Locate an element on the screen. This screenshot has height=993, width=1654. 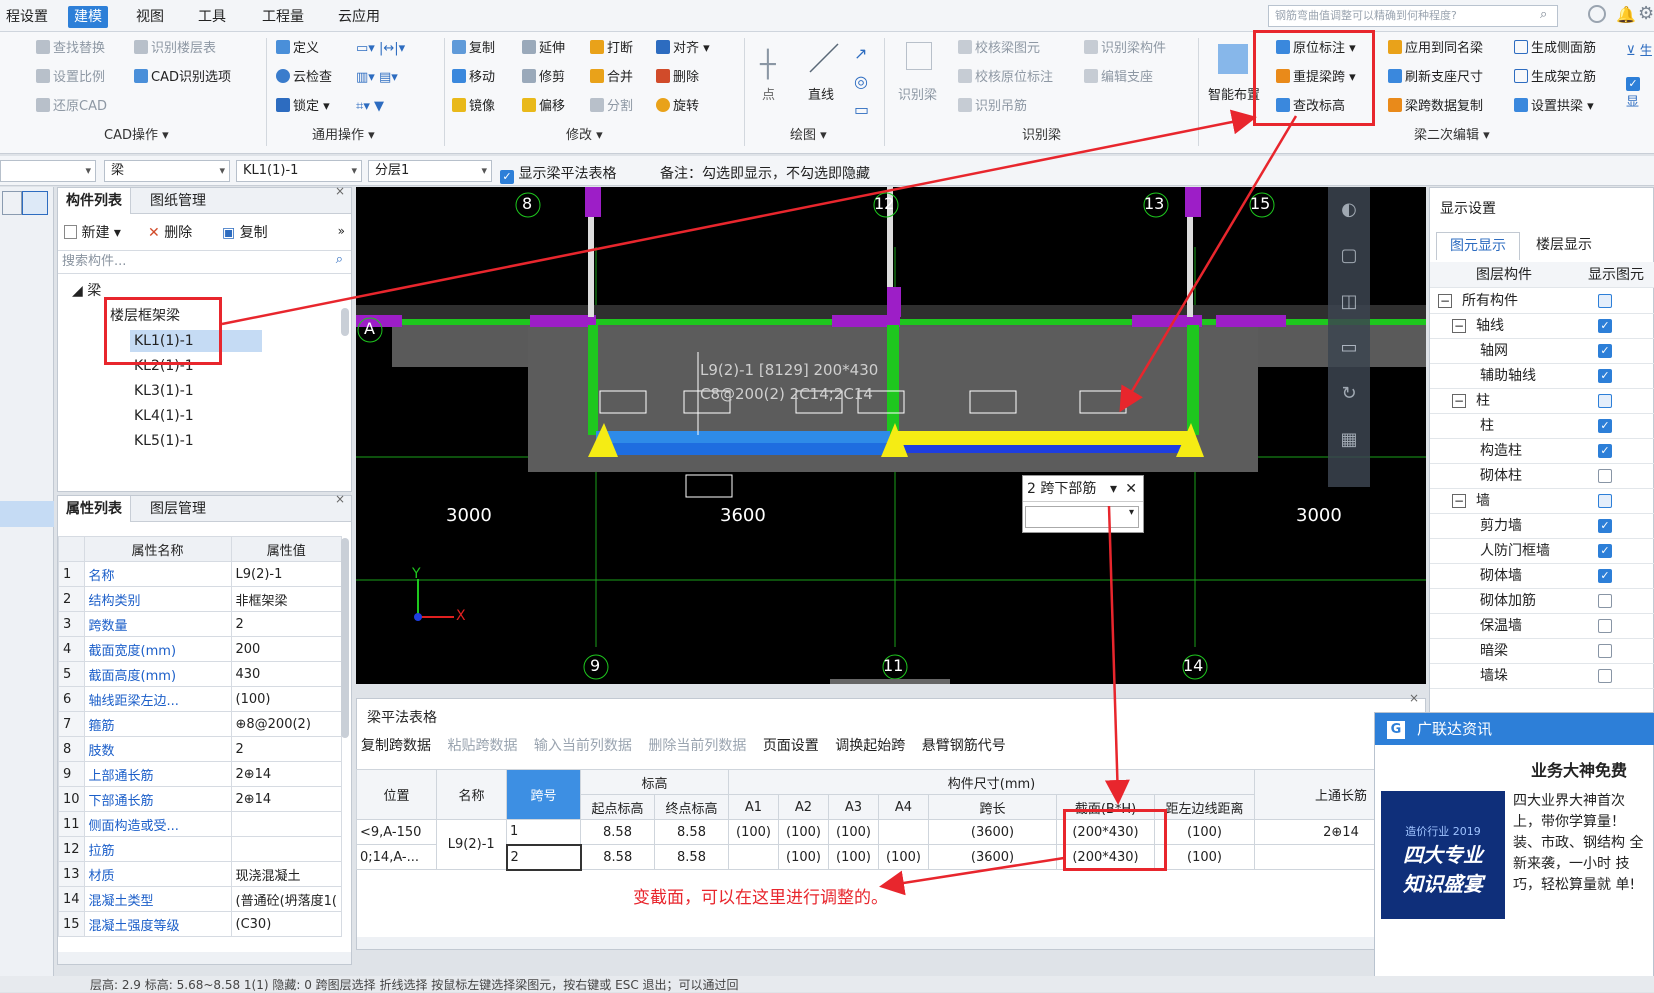
help-search-input: 钢筋弯曲值调整可以精确到何种程度? is located at coordinates (1413, 16).